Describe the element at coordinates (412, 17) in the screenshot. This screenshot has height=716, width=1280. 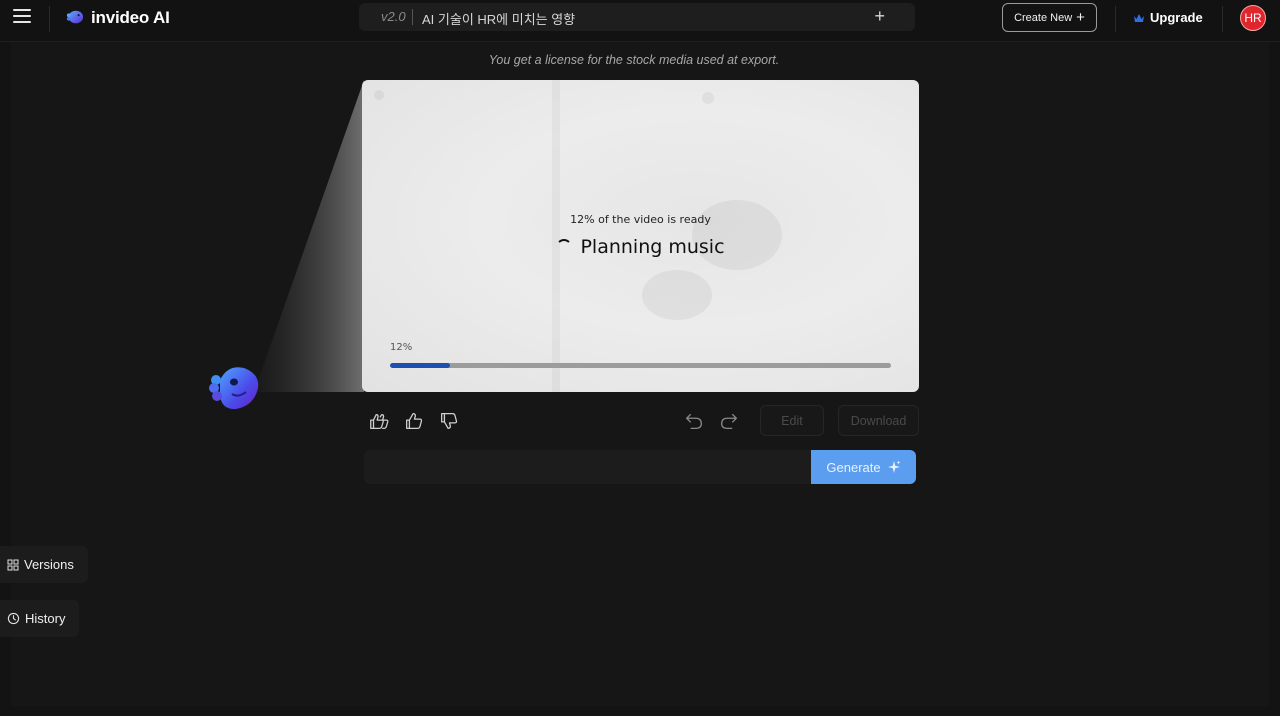
I see `title-separator` at that location.